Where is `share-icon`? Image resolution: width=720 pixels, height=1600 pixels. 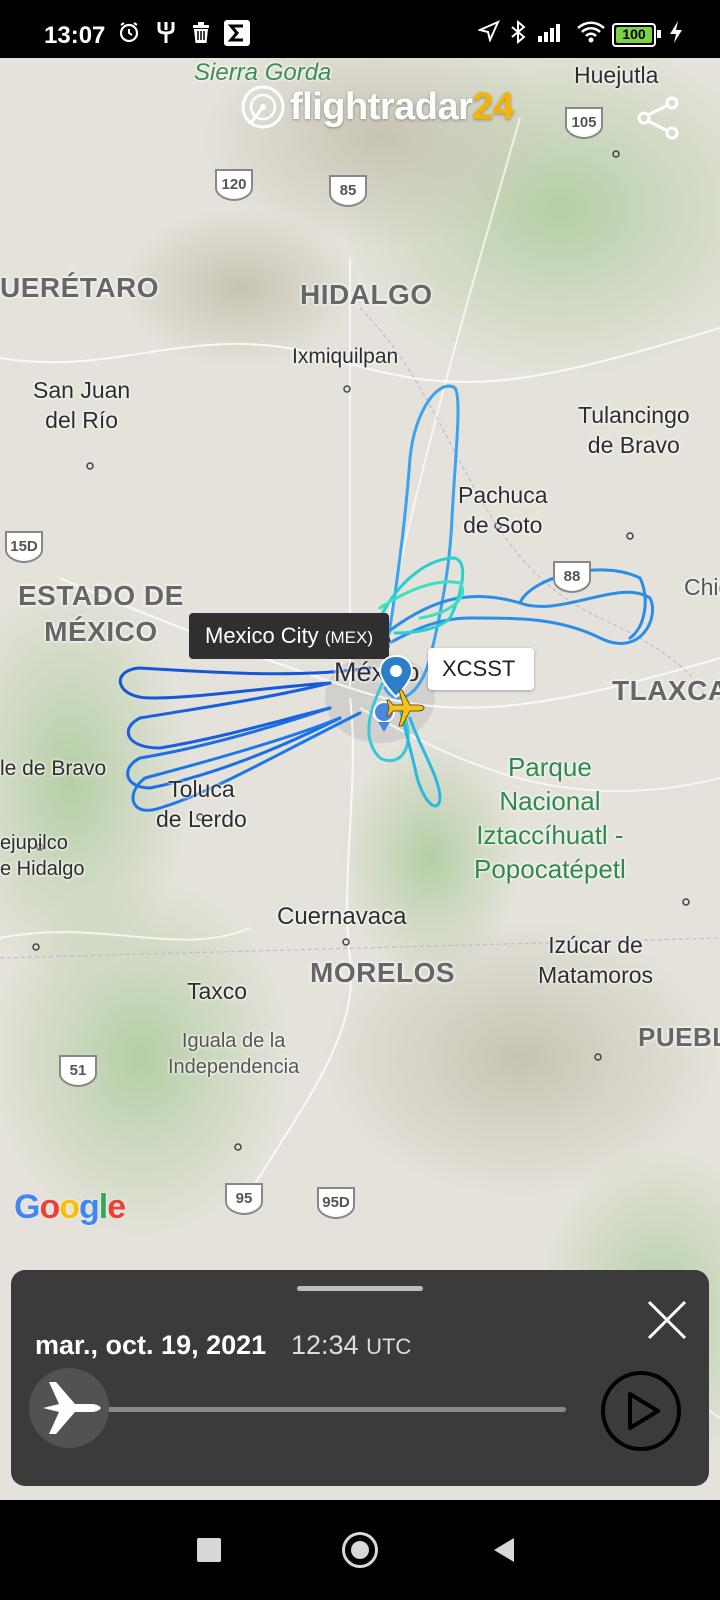
share-icon is located at coordinates (658, 118).